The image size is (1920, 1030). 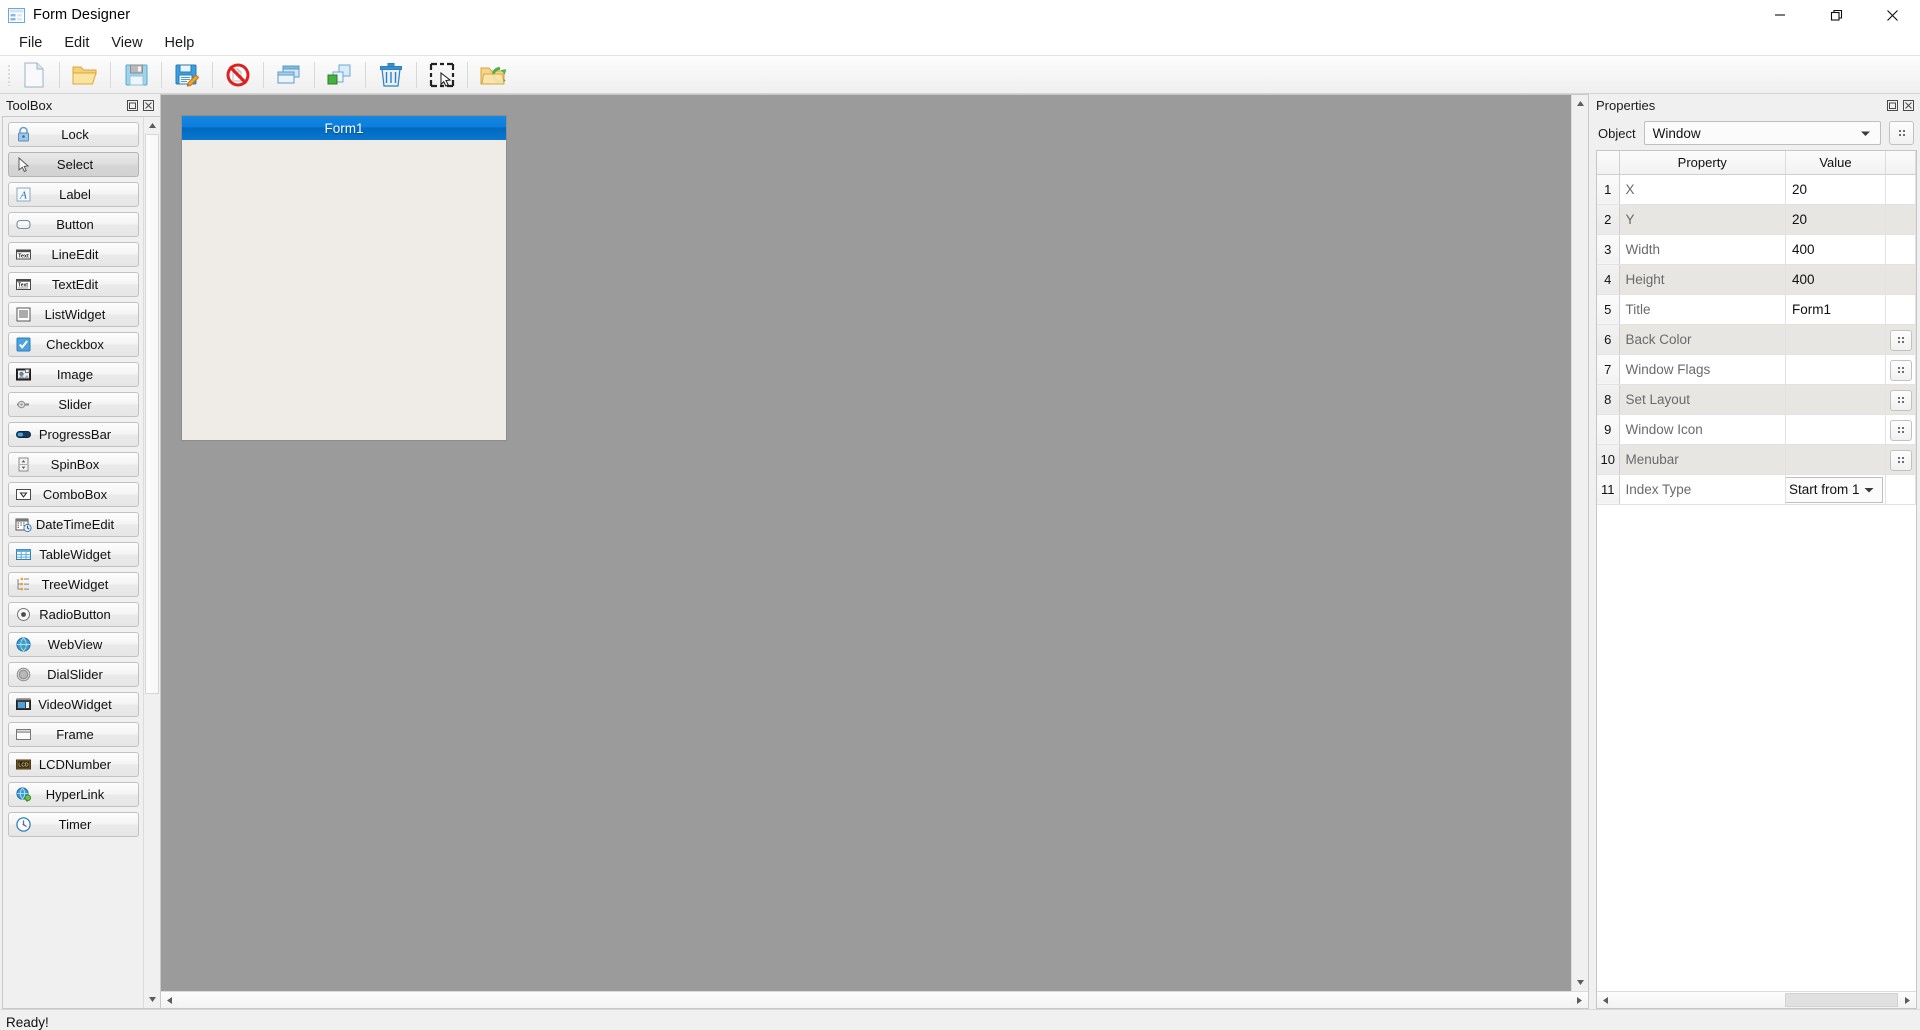 What do you see at coordinates (289, 75) in the screenshot?
I see `copy-windows-icon` at bounding box center [289, 75].